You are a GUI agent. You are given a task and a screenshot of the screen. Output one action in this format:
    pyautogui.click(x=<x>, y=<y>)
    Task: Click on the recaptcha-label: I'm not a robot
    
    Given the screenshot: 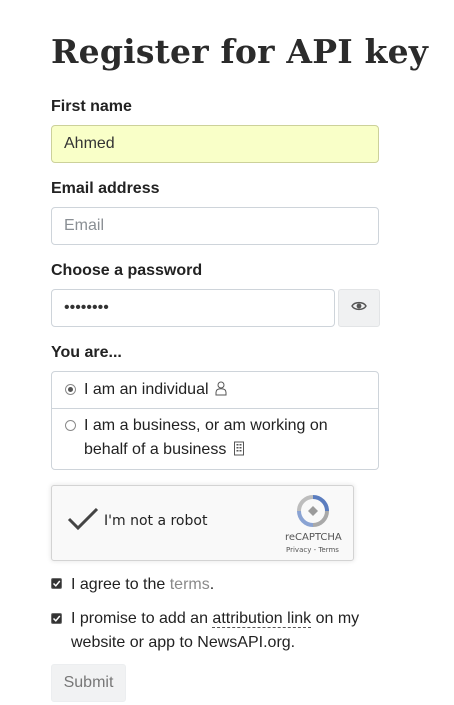 What is the action you would take?
    pyautogui.click(x=156, y=521)
    